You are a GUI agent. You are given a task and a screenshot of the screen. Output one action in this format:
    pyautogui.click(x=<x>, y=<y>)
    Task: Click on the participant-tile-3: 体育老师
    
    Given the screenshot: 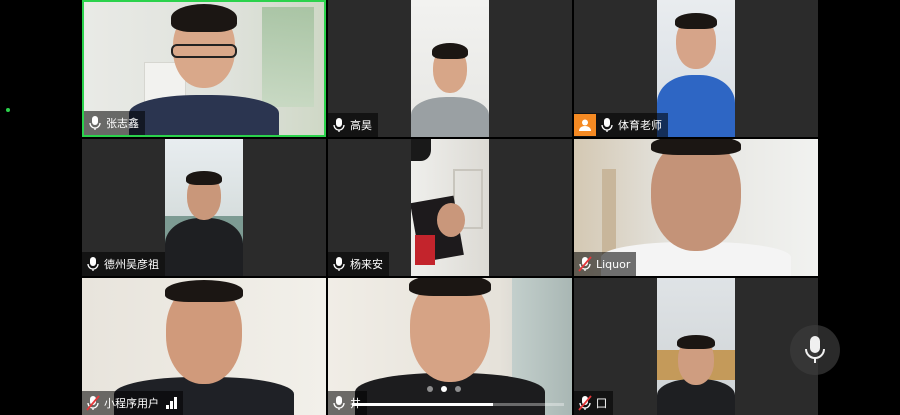 What is the action you would take?
    pyautogui.click(x=696, y=68)
    